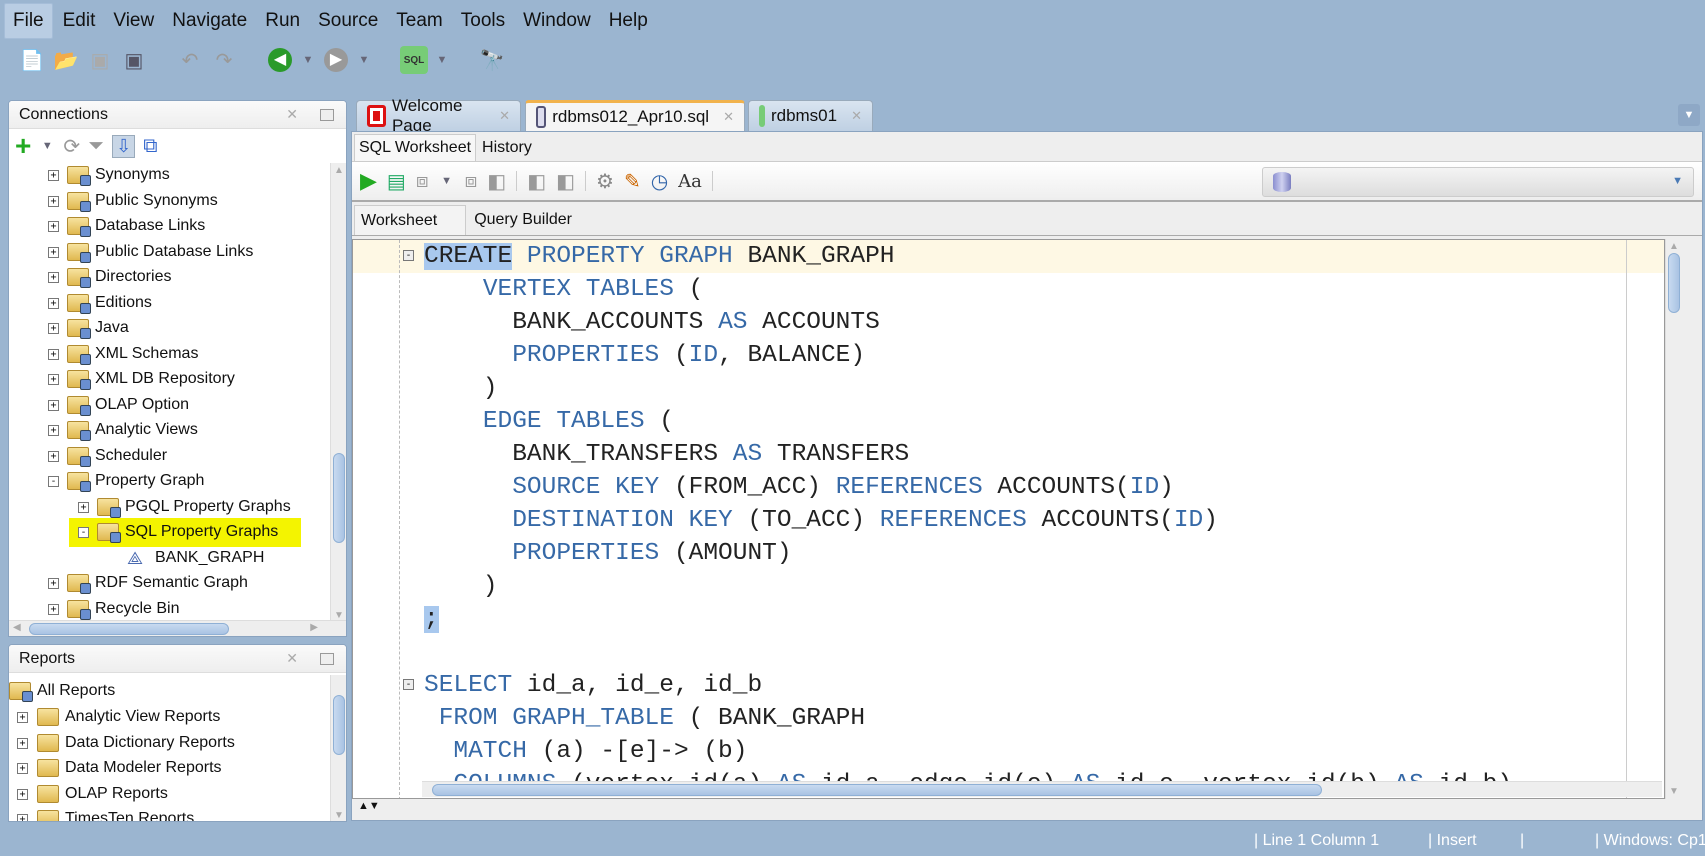 Image resolution: width=1705 pixels, height=856 pixels. Describe the element at coordinates (109, 303) in the screenshot. I see `tree-item: Editions` at that location.